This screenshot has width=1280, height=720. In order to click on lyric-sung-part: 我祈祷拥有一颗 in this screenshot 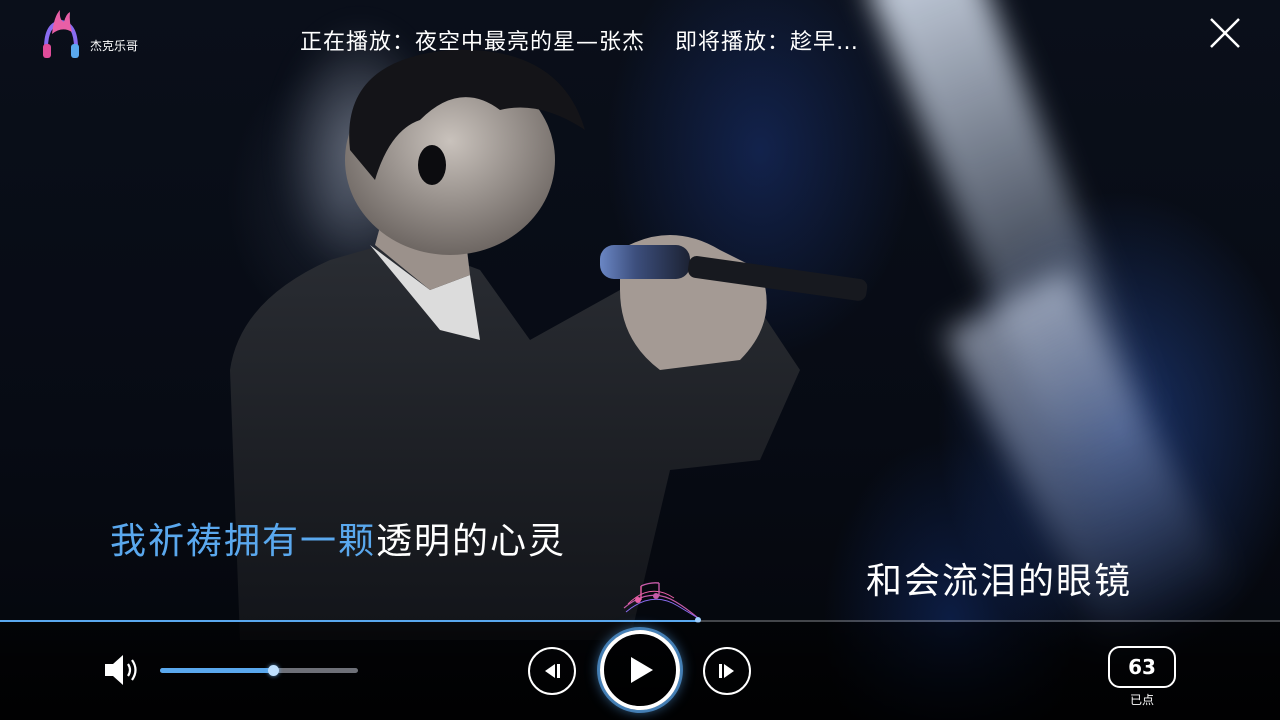, I will do `click(243, 541)`.